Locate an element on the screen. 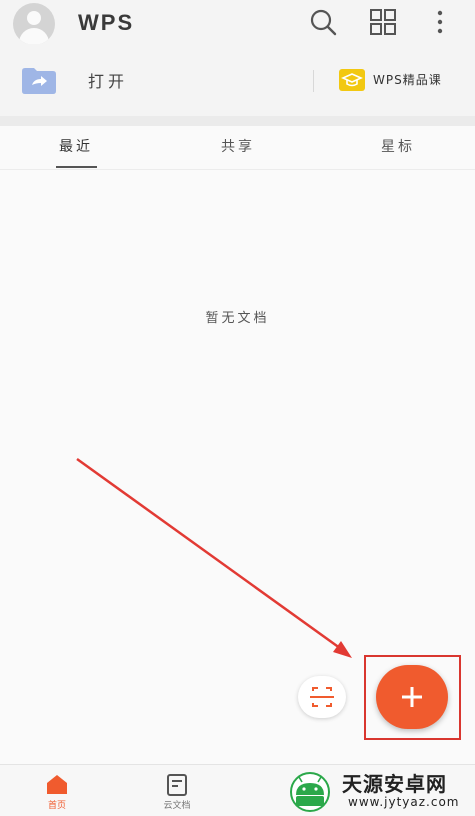  nav-cloud-docs: 云文档 is located at coordinates (177, 790).